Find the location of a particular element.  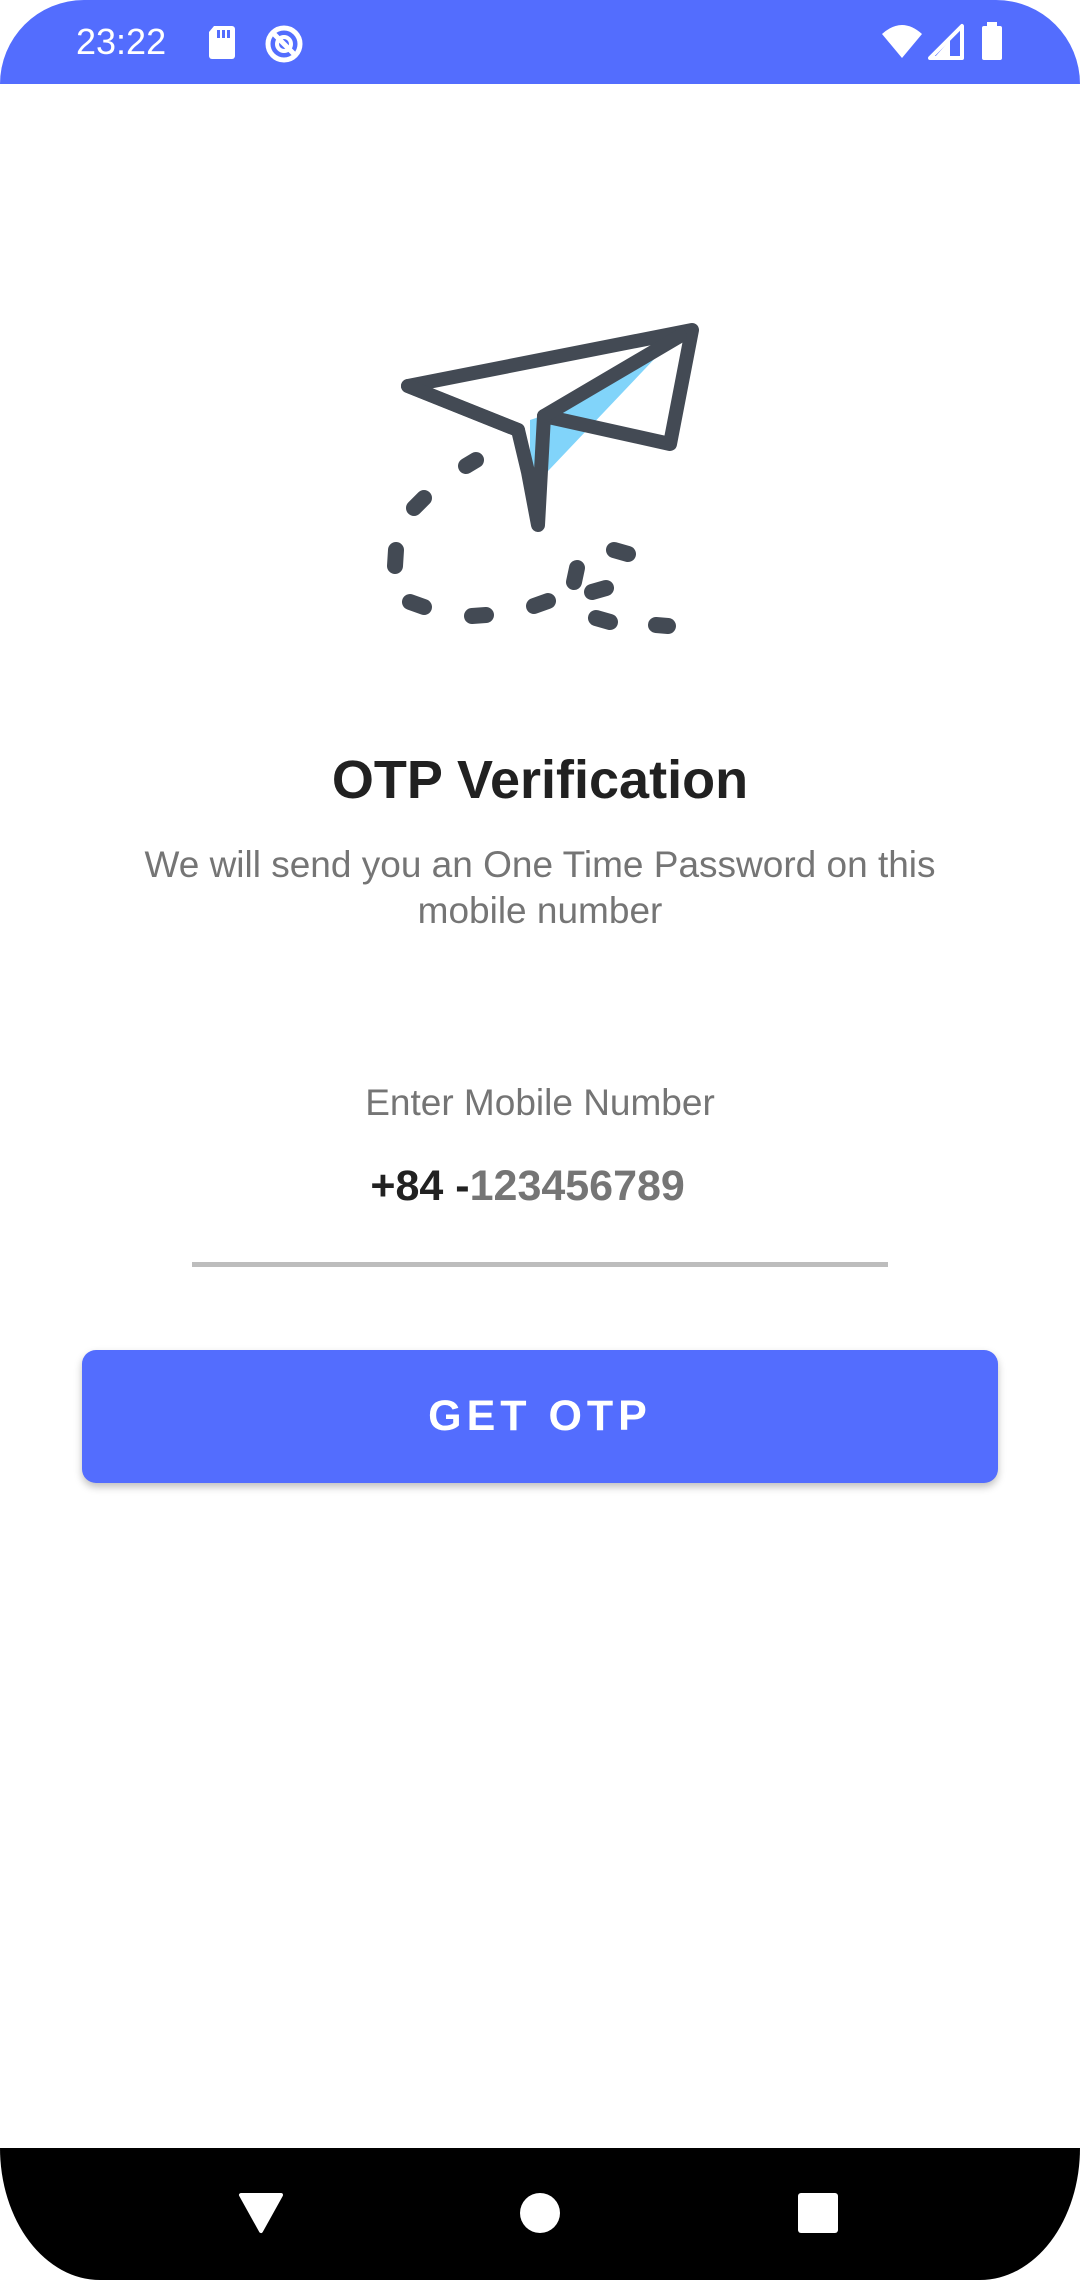

back-triangle-icon is located at coordinates (261, 2213).